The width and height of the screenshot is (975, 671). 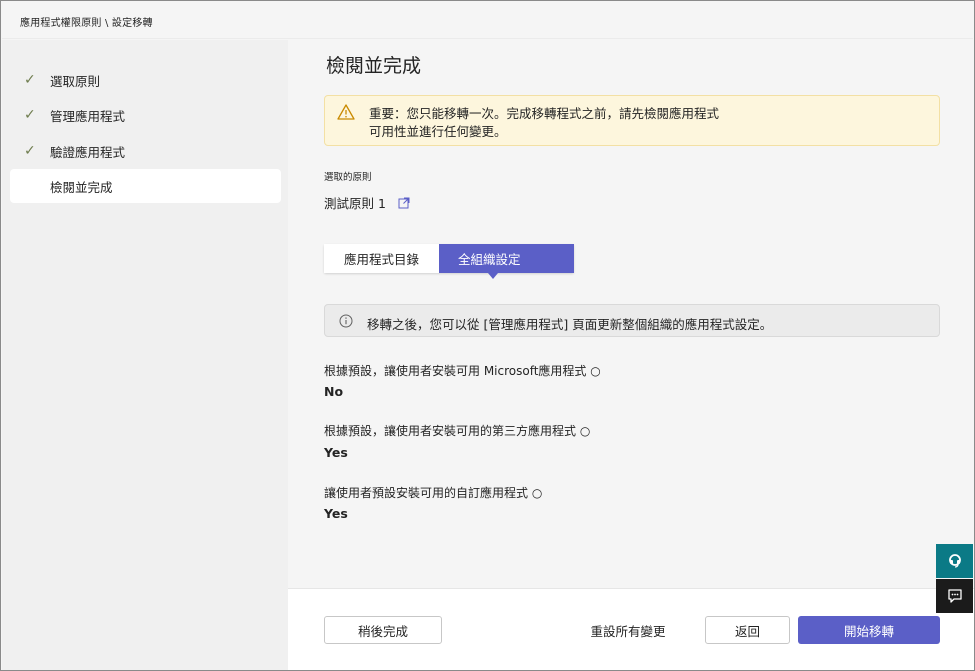 What do you see at coordinates (433, 493) in the screenshot?
I see `setting-custom-apps-label: 讓使用者預設安裝可用的自訂應用程式 ○` at bounding box center [433, 493].